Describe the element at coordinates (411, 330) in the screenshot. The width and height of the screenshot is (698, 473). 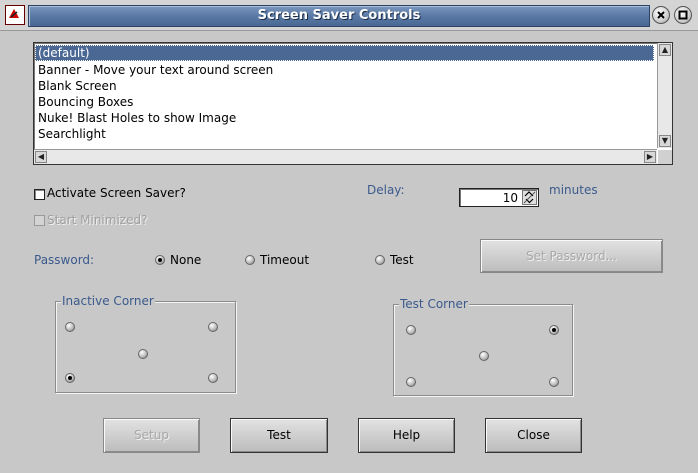
I see `test-corner-top-left` at that location.